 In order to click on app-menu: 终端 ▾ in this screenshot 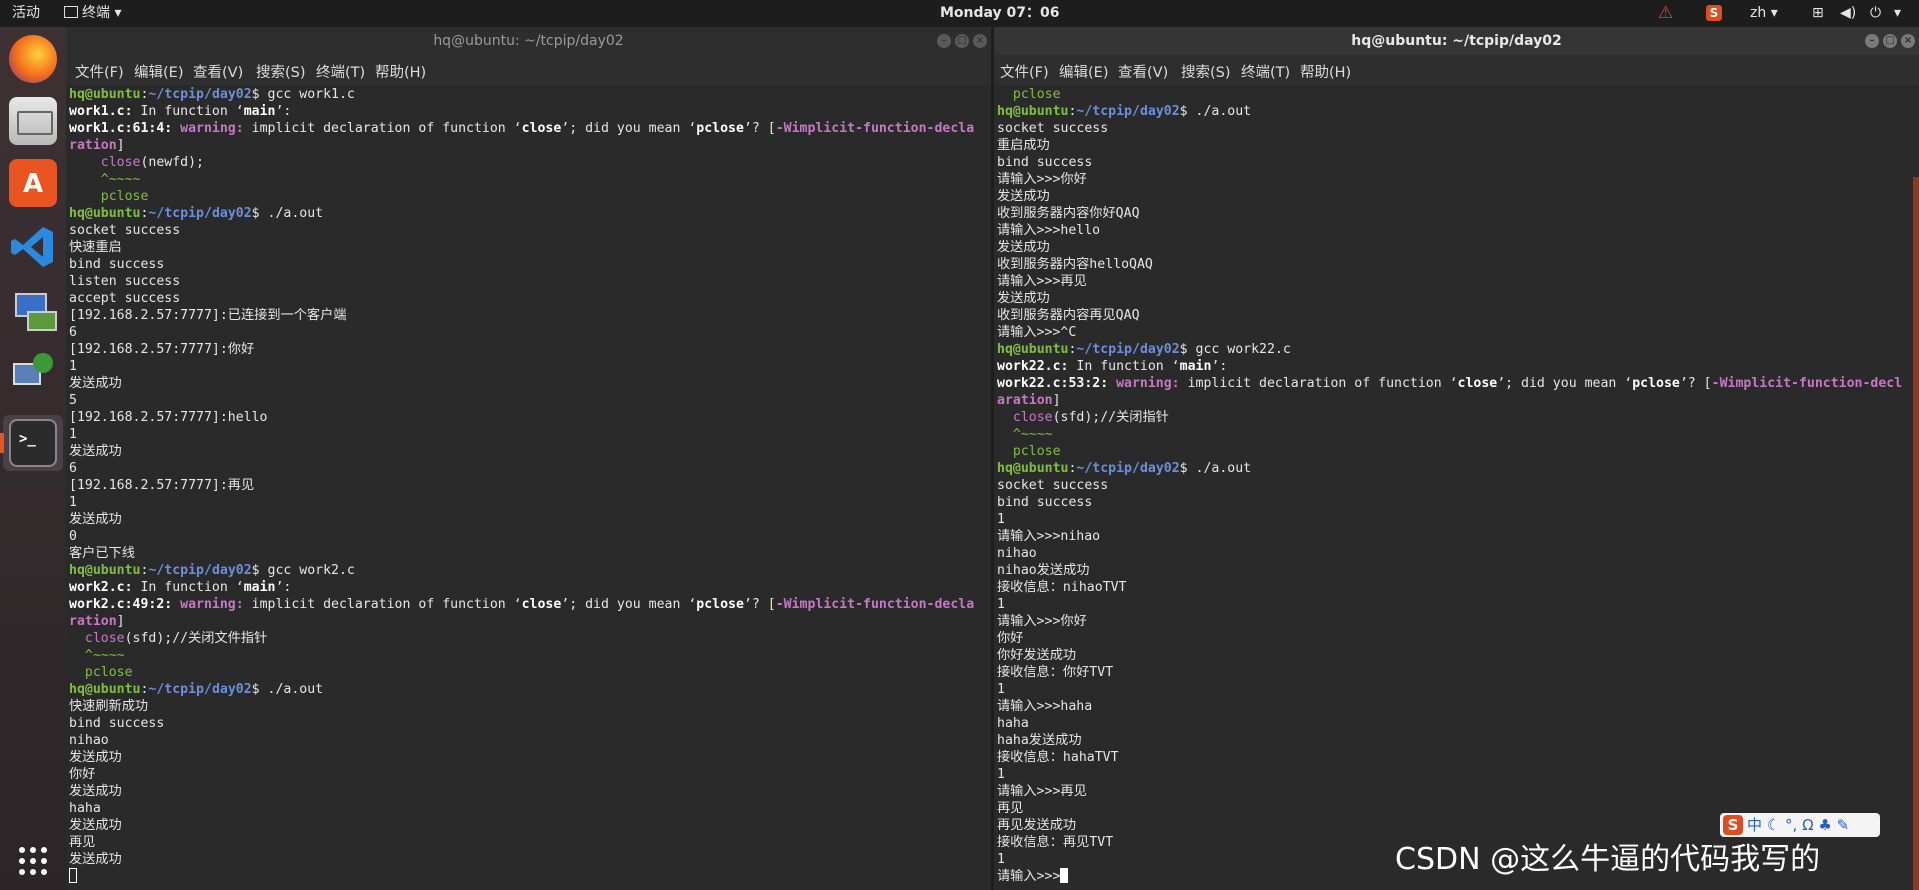, I will do `click(92, 13)`.